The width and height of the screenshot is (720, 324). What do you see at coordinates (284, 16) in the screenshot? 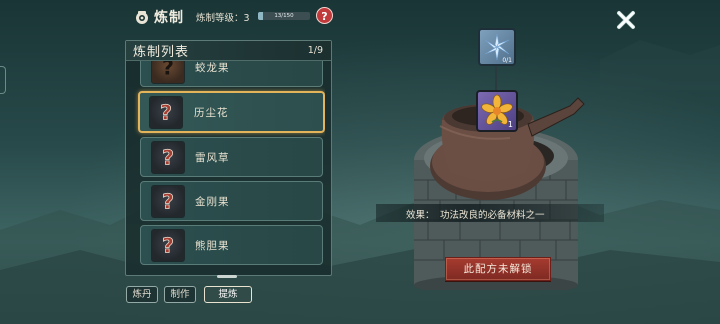
I see `level-progress-text: 13/150` at bounding box center [284, 16].